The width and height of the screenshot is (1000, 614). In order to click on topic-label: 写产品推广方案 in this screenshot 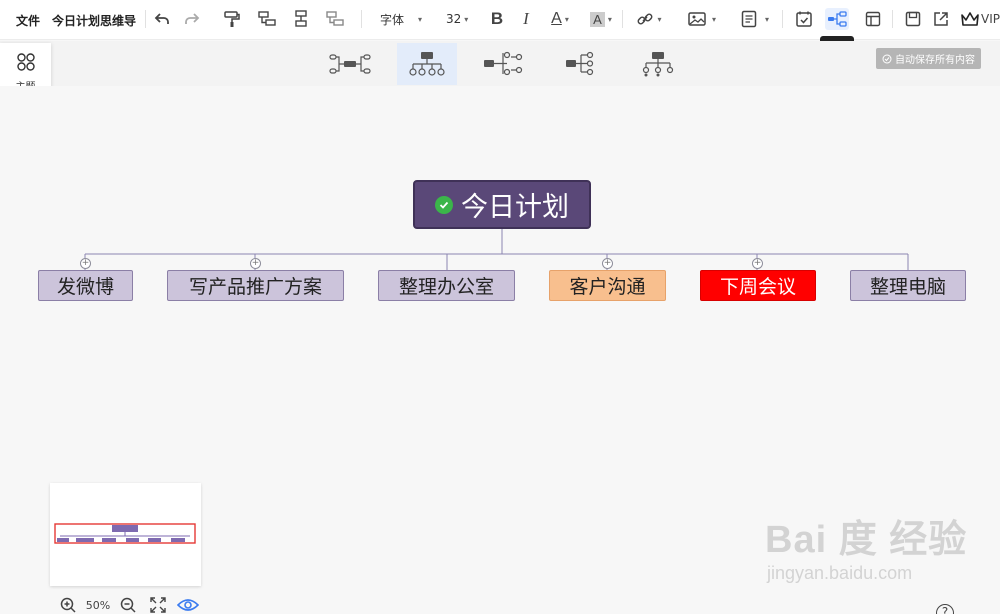, I will do `click(255, 287)`.